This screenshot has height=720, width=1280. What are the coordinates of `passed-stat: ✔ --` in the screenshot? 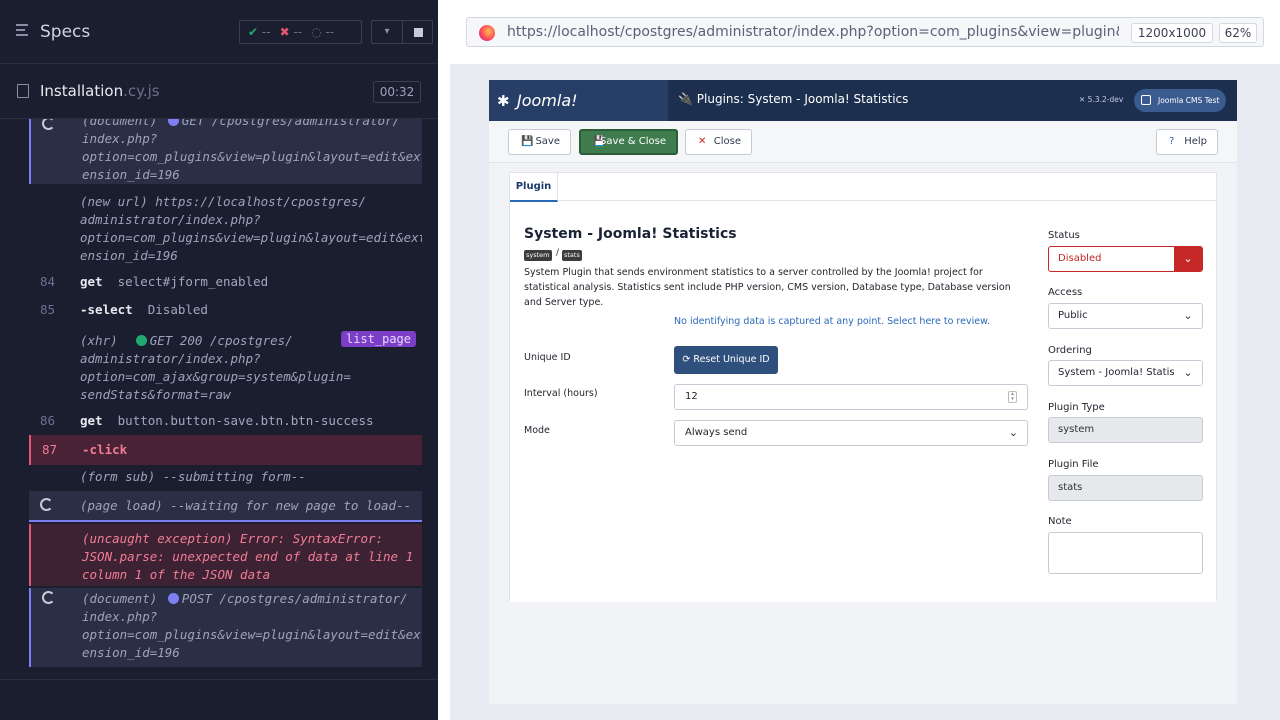 It's located at (259, 32).